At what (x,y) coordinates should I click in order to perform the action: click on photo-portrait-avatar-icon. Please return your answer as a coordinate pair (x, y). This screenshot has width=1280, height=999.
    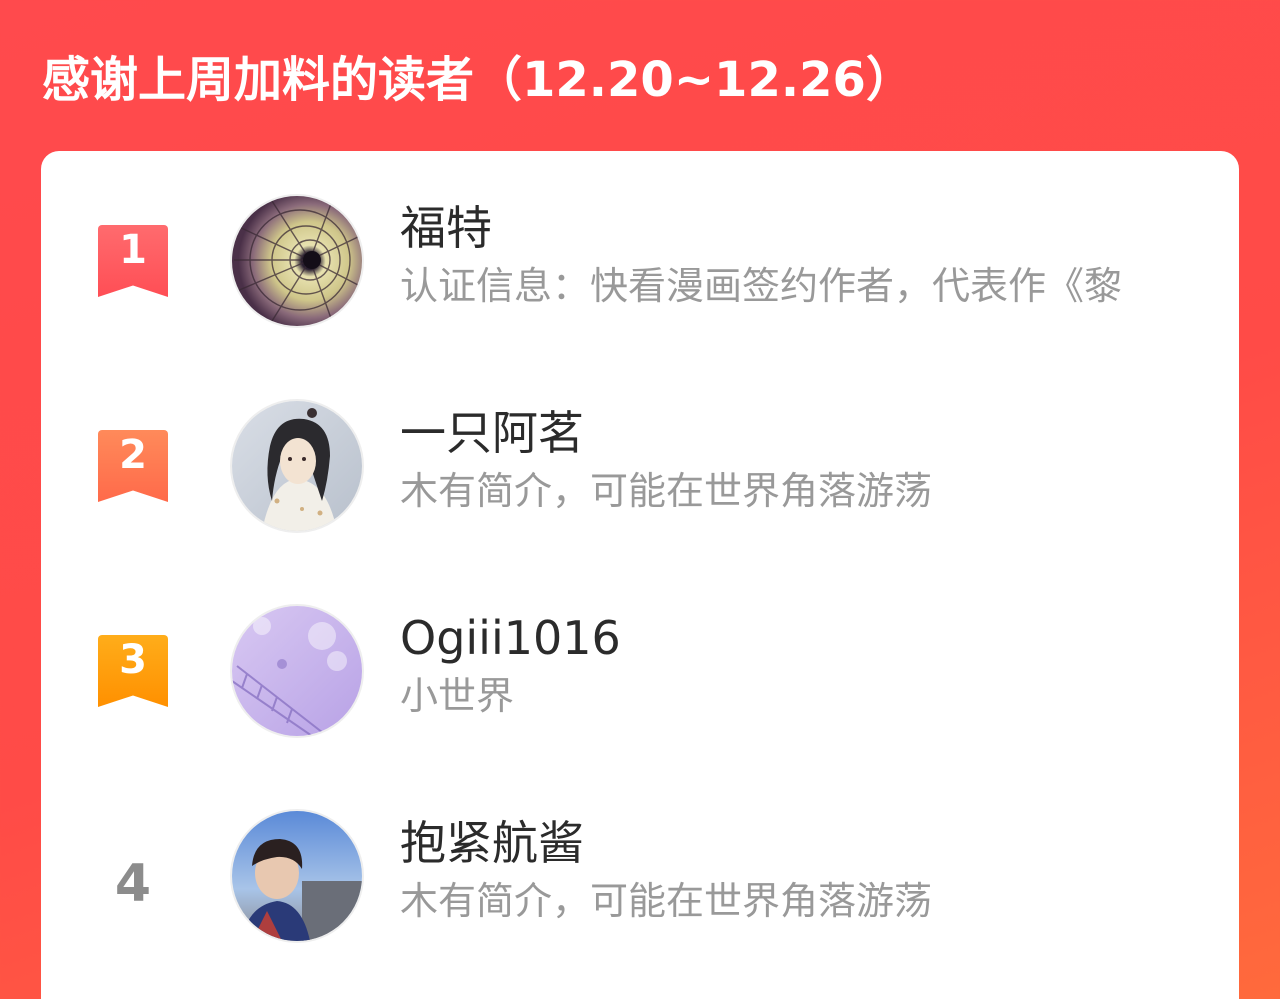
    Looking at the image, I should click on (297, 876).